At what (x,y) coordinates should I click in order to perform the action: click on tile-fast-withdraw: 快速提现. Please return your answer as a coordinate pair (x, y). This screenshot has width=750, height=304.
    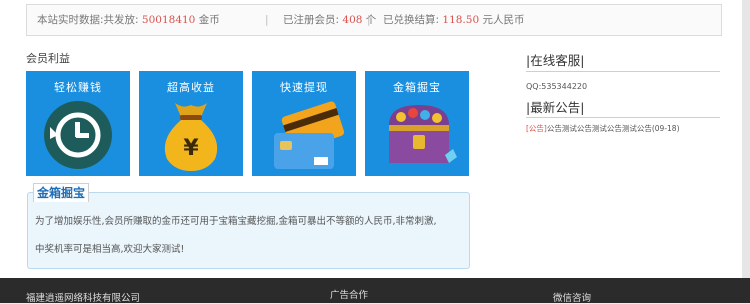
    Looking at the image, I should click on (304, 123).